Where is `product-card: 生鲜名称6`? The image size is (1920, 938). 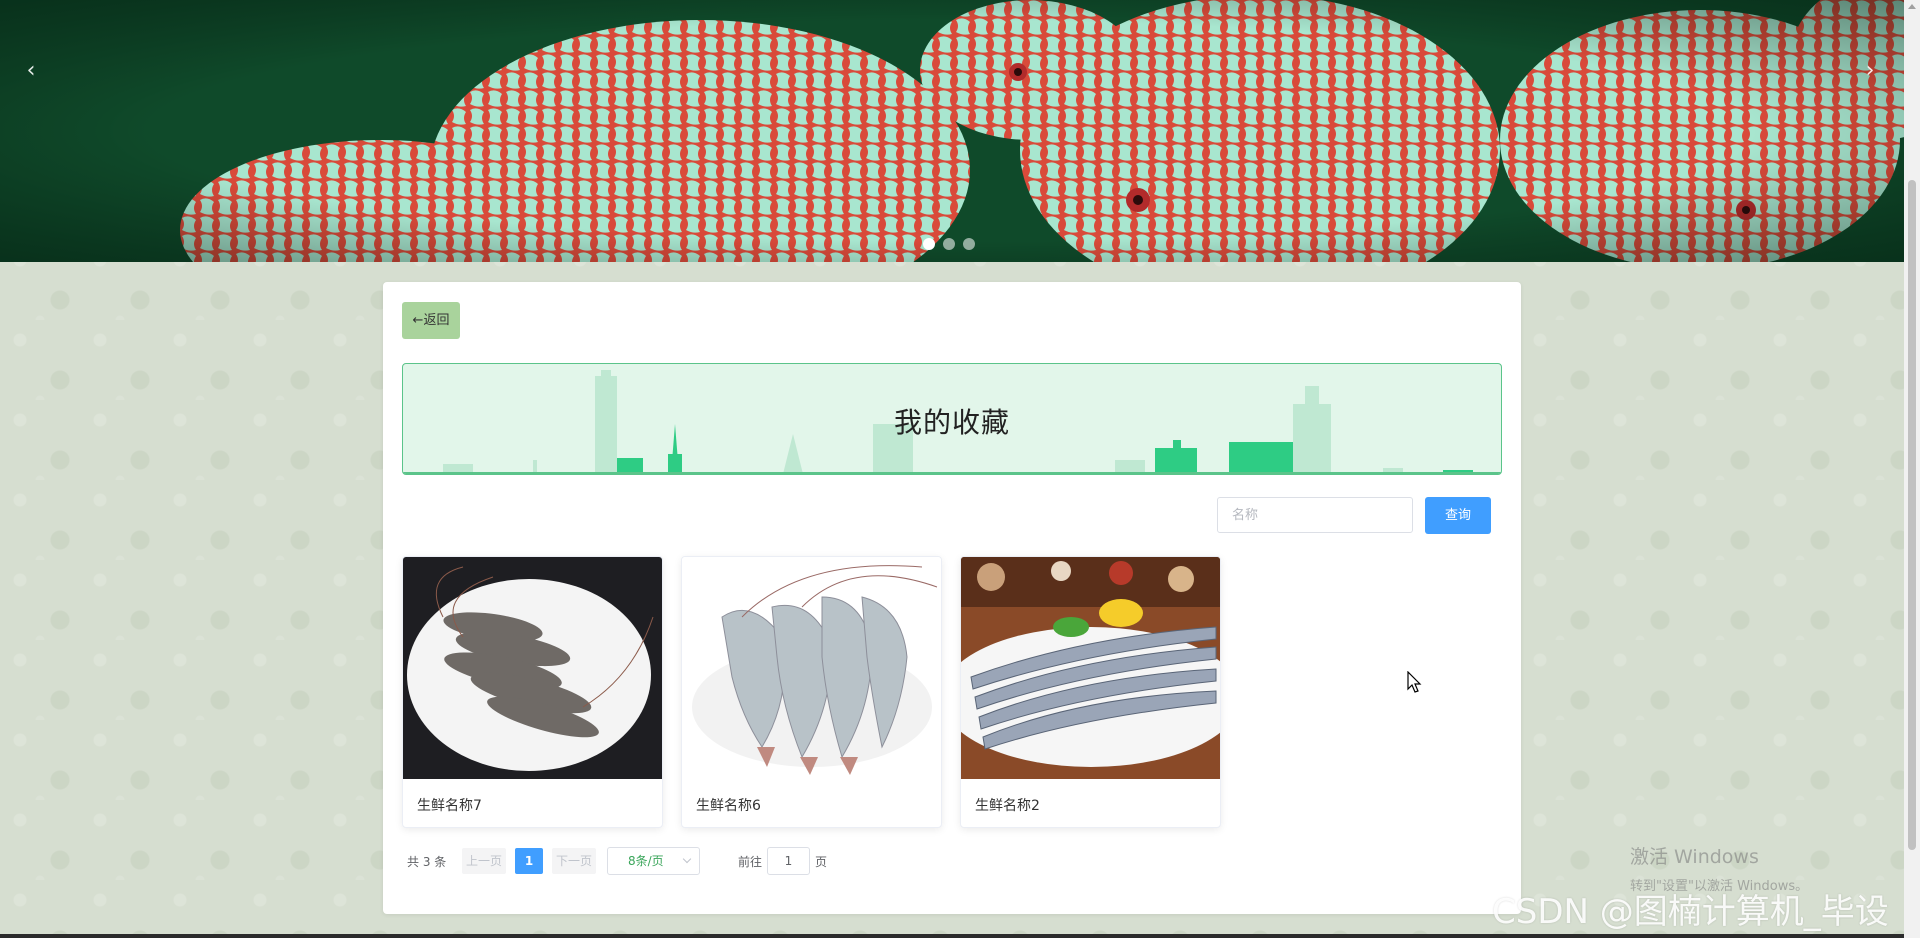
product-card: 生鲜名称6 is located at coordinates (811, 692).